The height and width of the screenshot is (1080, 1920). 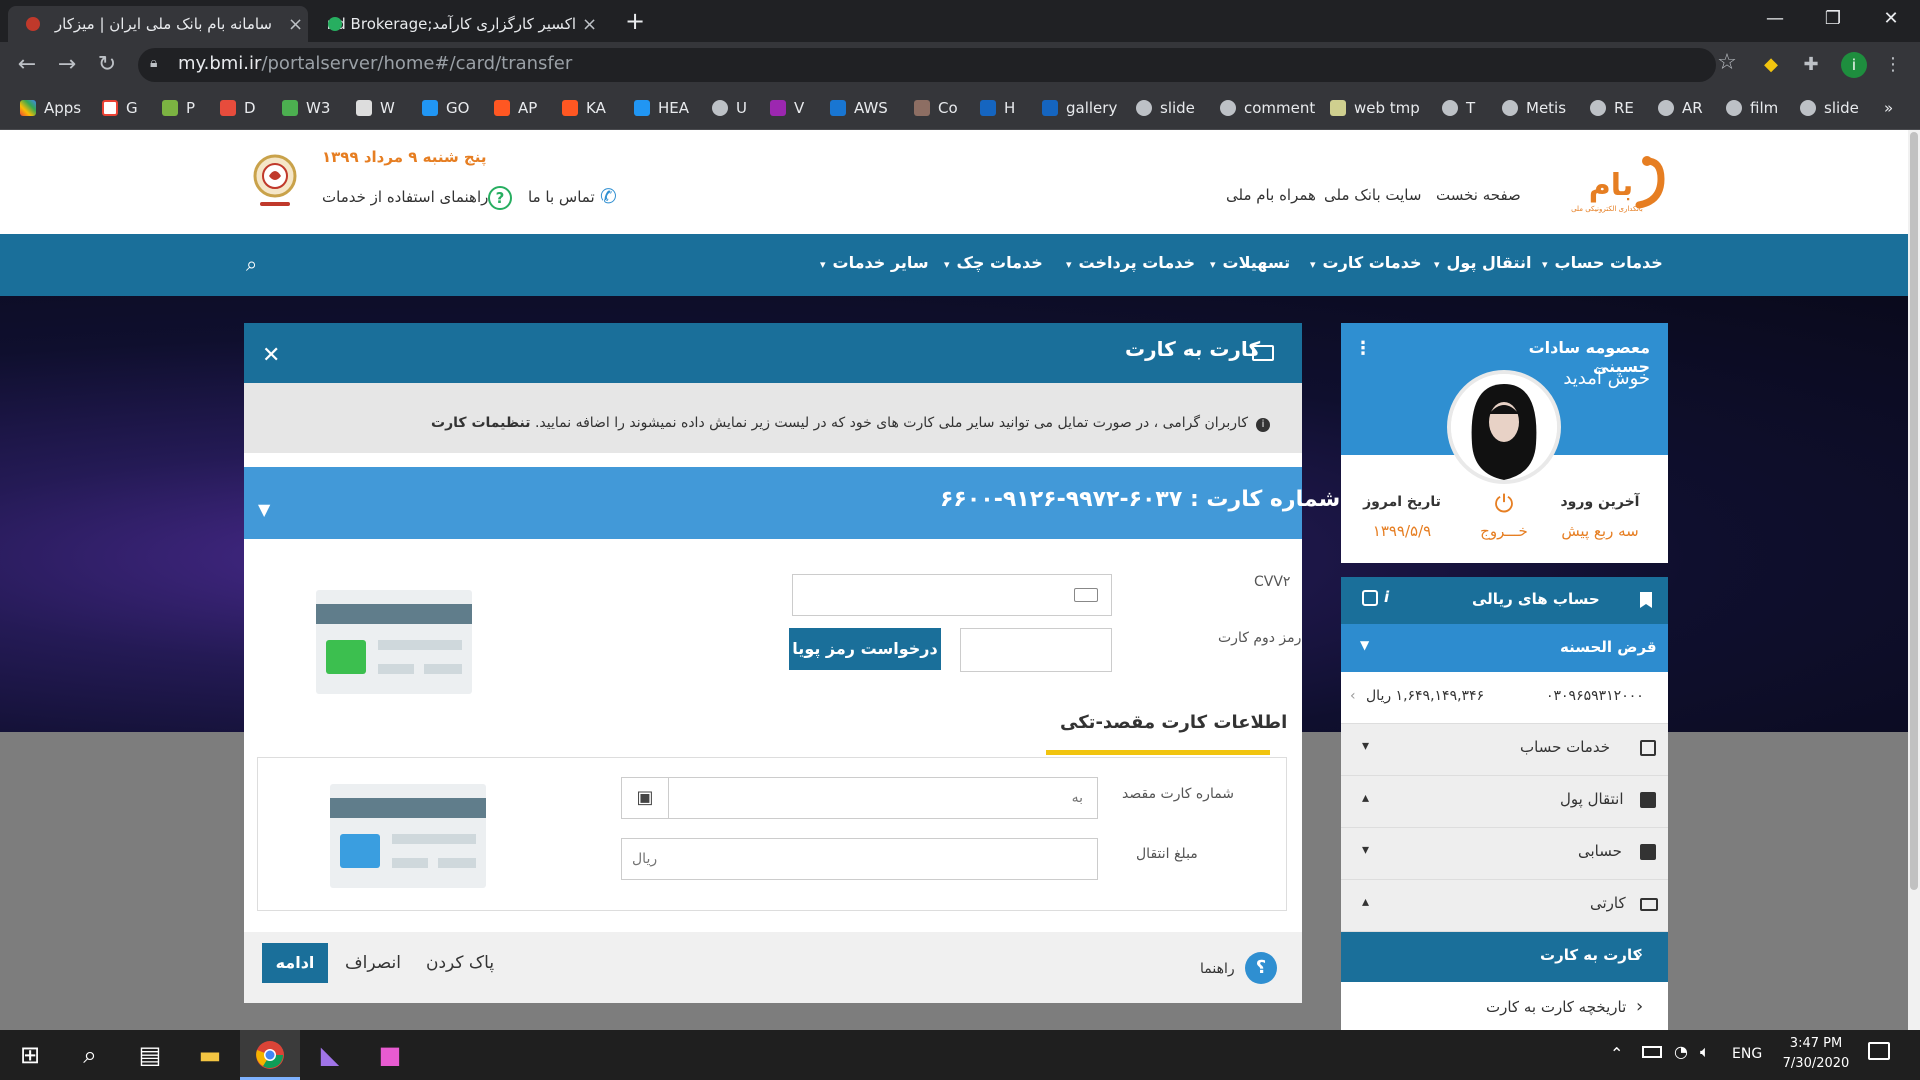 What do you see at coordinates (1616, 1053) in the screenshot?
I see `chevron-up-icon: ⌃` at bounding box center [1616, 1053].